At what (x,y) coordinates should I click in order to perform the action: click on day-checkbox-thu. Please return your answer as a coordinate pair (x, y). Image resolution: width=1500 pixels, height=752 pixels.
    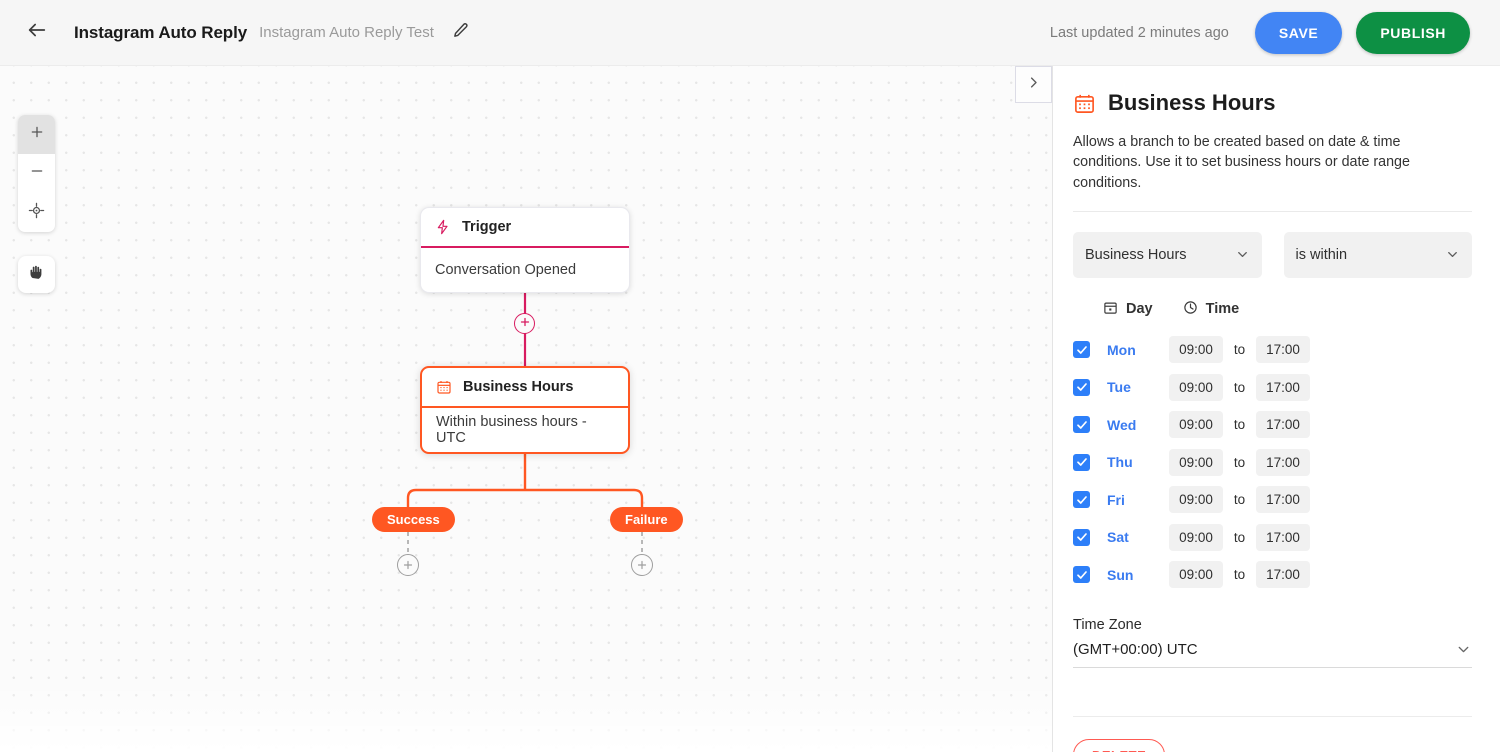
    Looking at the image, I should click on (1081, 462).